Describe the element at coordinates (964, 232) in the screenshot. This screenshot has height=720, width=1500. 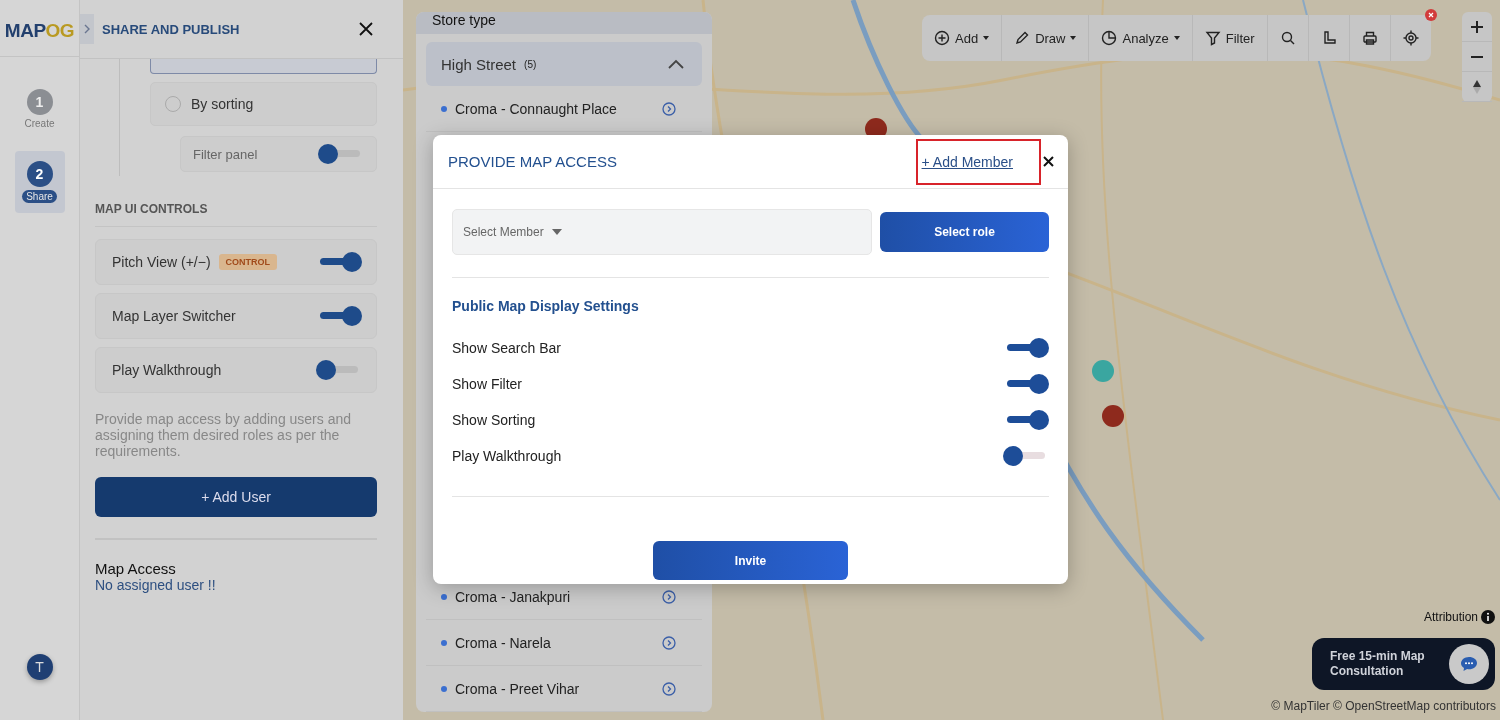
I see `select-role-button: Select role` at that location.